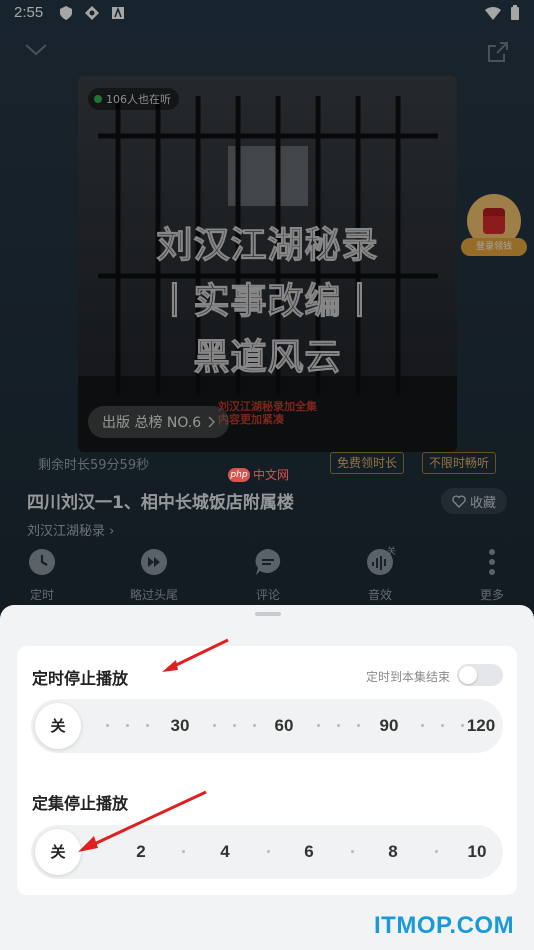 This screenshot has width=534, height=950. Describe the element at coordinates (180, 726) in the screenshot. I see `timer-stop-30: 30` at that location.